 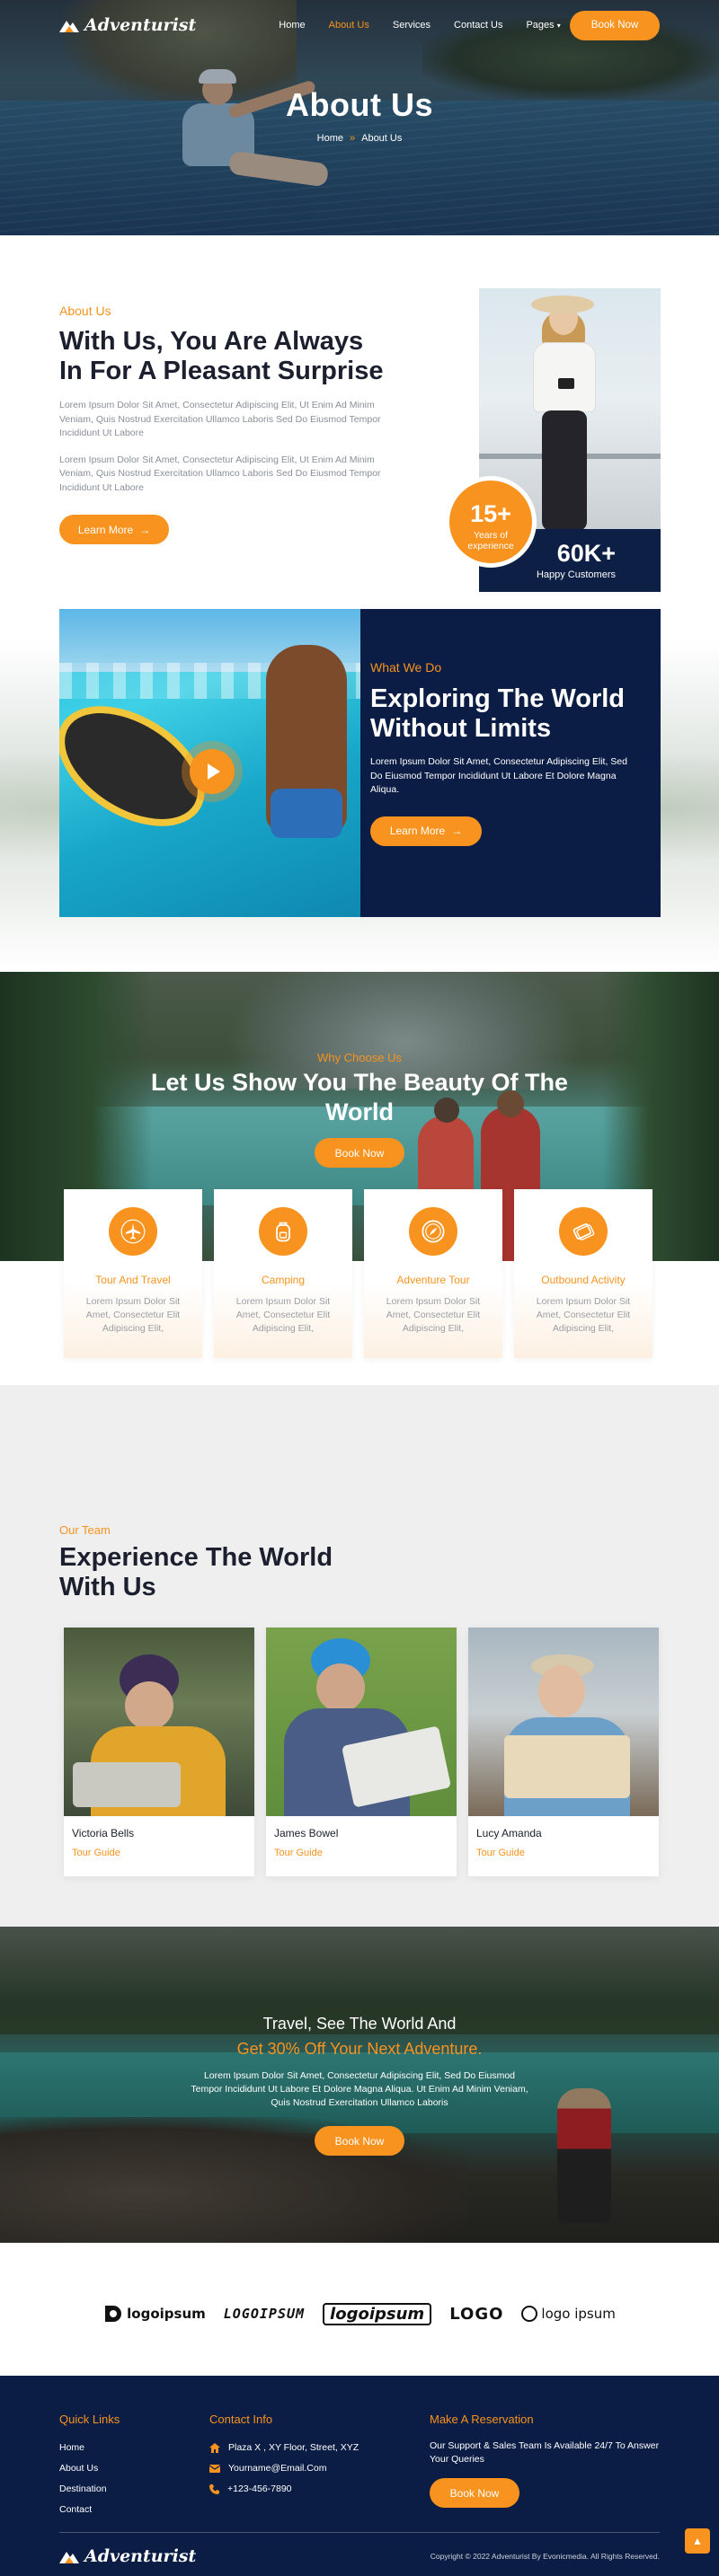 I want to click on why-title: Let Us Show You The Beauty Of The World, so click(x=359, y=1097).